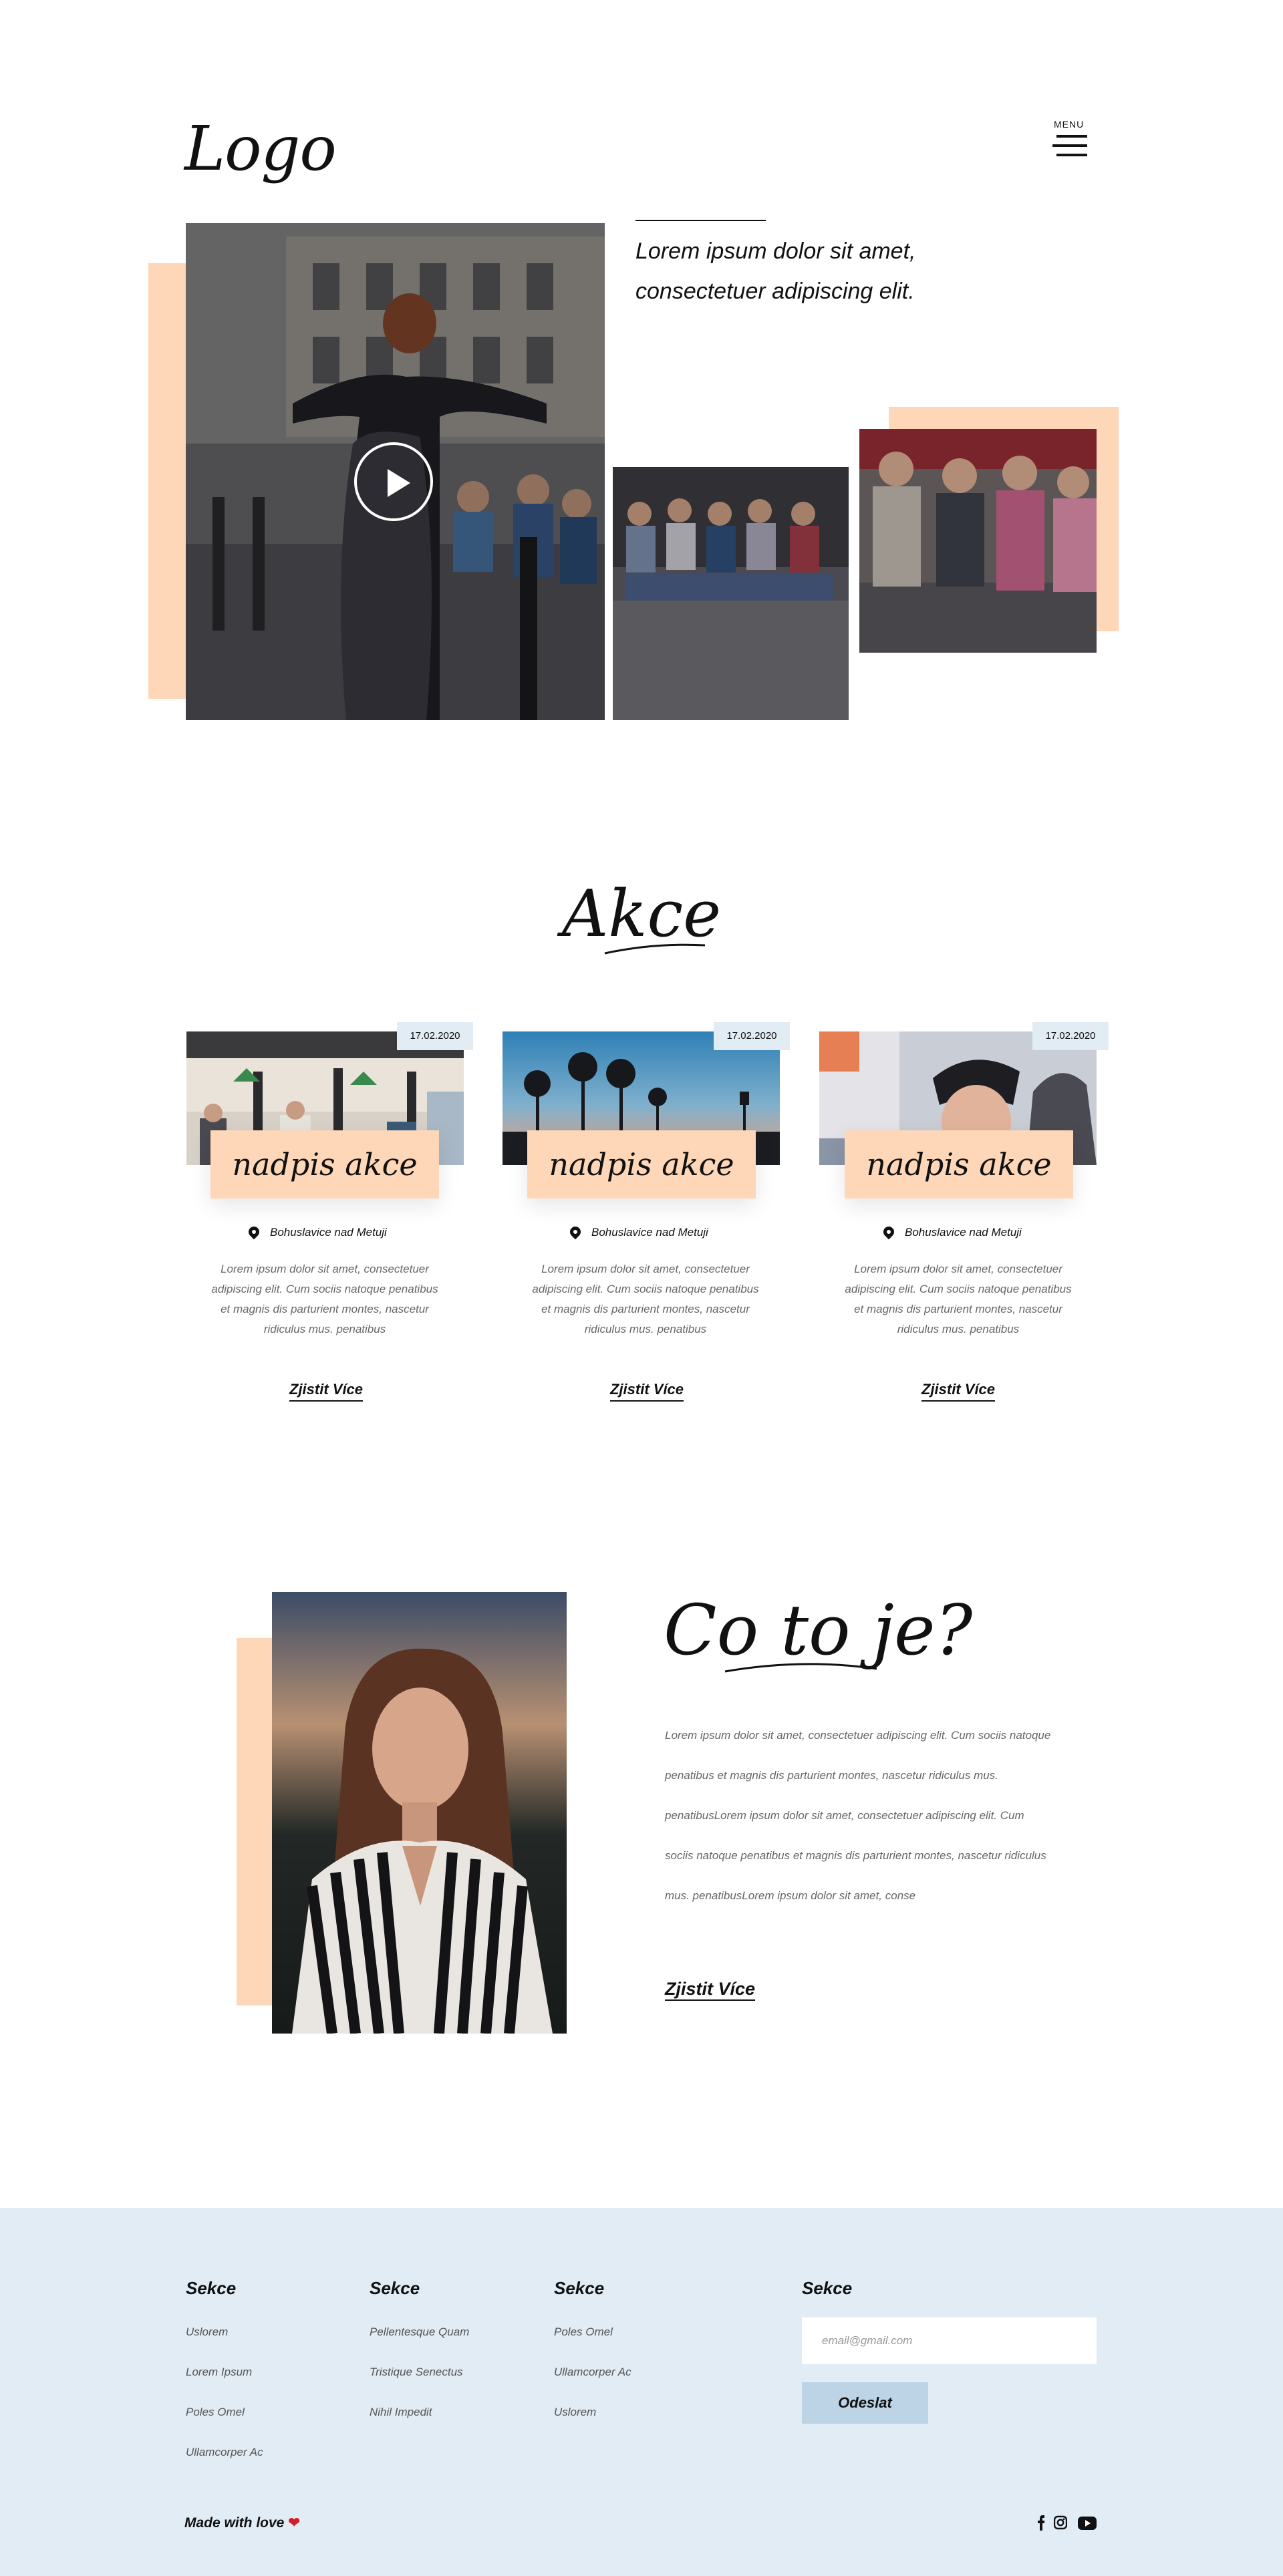  I want to click on newsletter-heading: Sekce, so click(827, 2288).